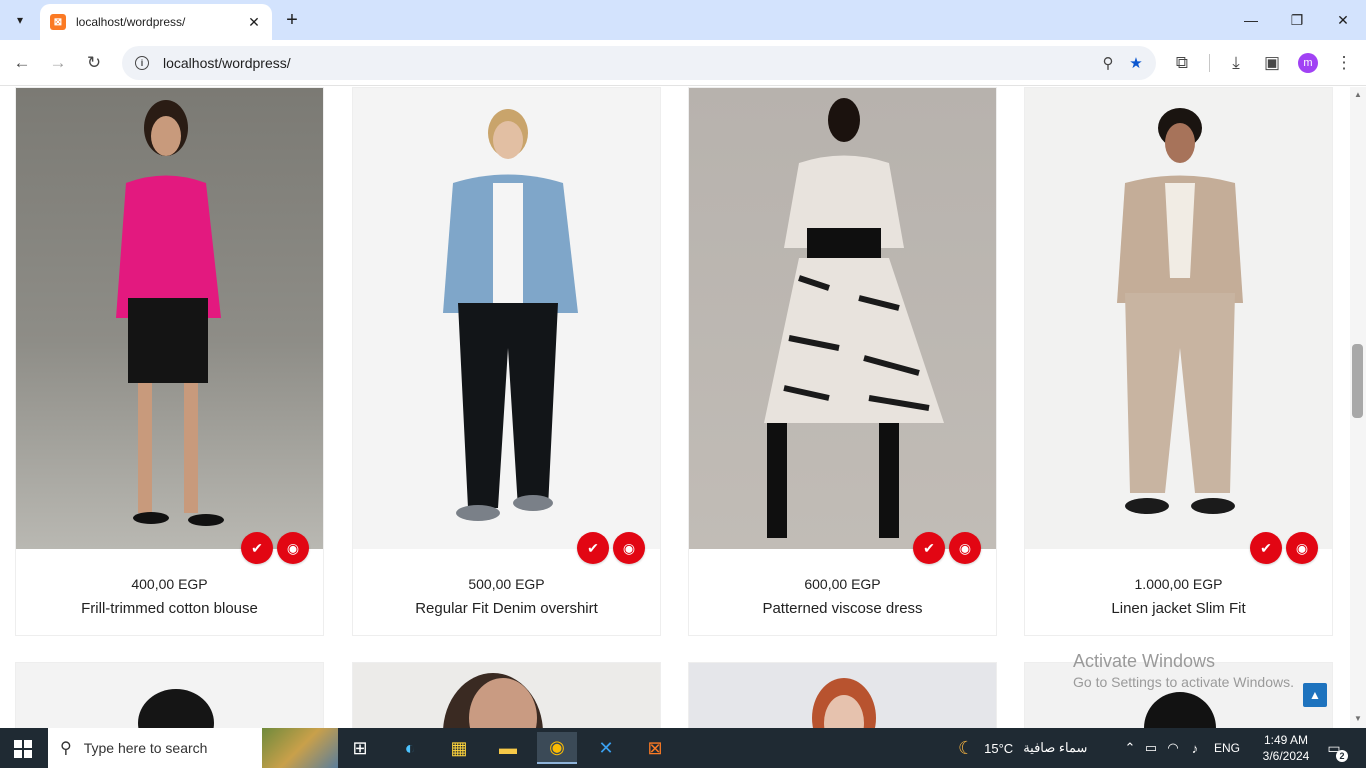 The width and height of the screenshot is (1366, 768). What do you see at coordinates (1286, 748) in the screenshot?
I see `system-clock: 1:49 AM 3/6/2024` at bounding box center [1286, 748].